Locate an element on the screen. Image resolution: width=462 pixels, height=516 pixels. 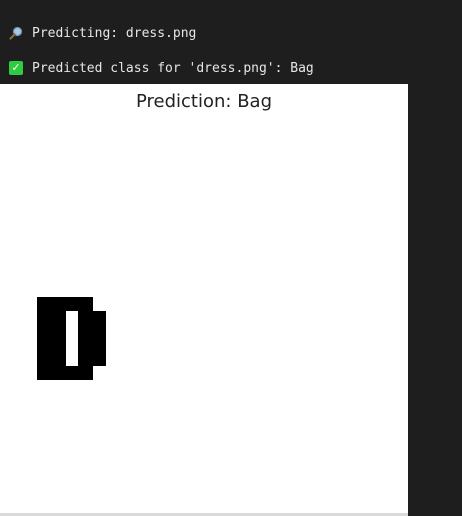
log-line-result: ✓ Predicted class for 'dress.png': Bag is located at coordinates (161, 68).